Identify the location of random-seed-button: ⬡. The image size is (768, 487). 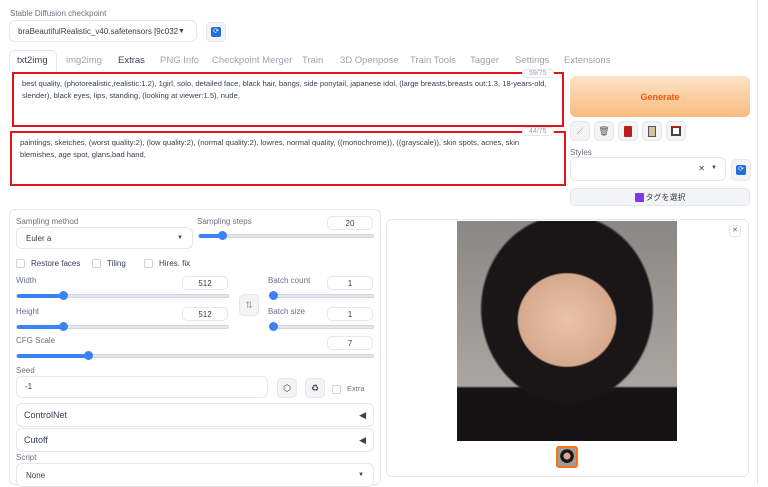
(287, 388).